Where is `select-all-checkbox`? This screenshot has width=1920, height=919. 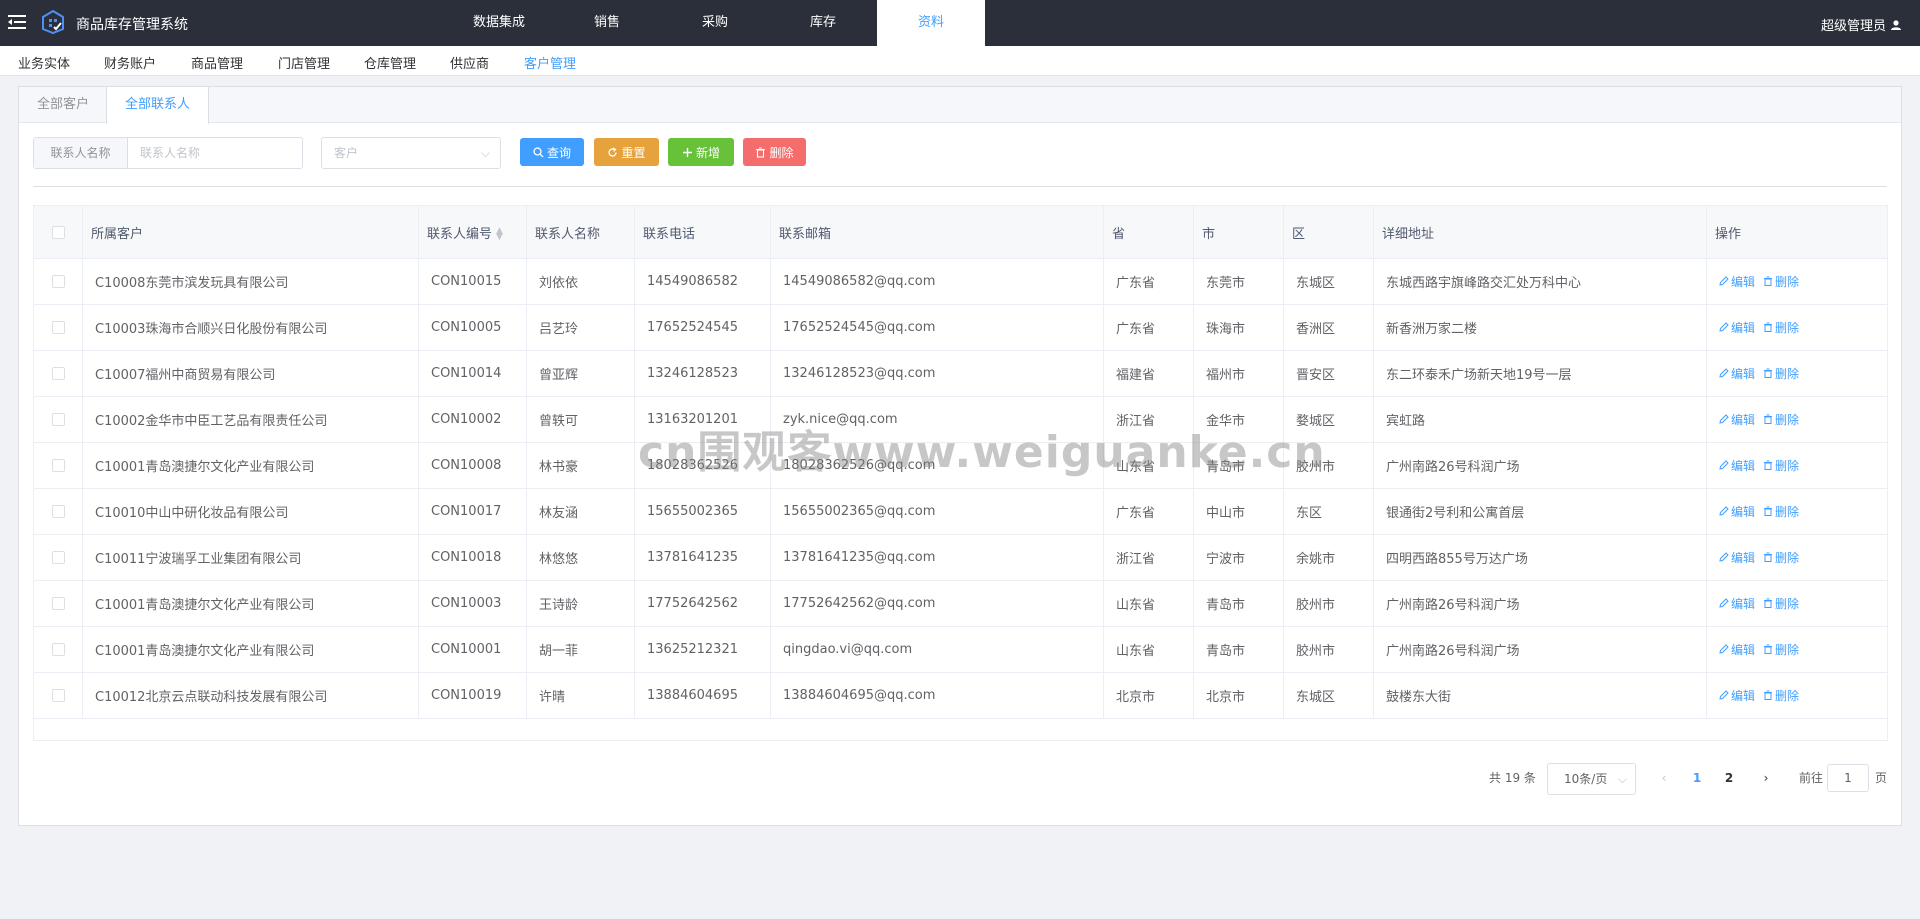
select-all-checkbox is located at coordinates (58, 232).